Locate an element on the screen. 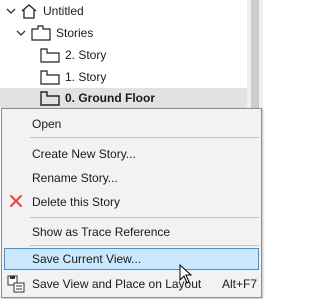 This screenshot has width=320, height=299. delete-x-icon is located at coordinates (16, 202).